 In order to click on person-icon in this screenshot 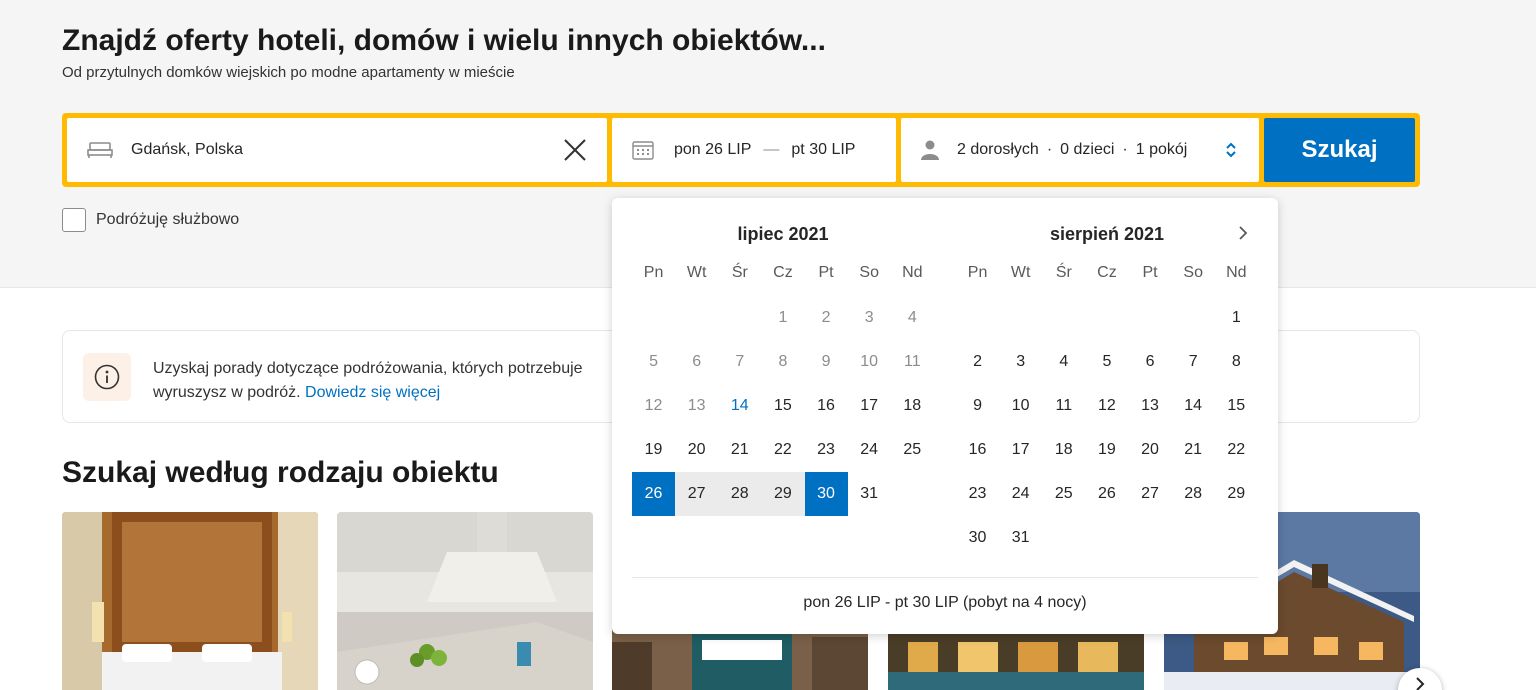, I will do `click(930, 150)`.